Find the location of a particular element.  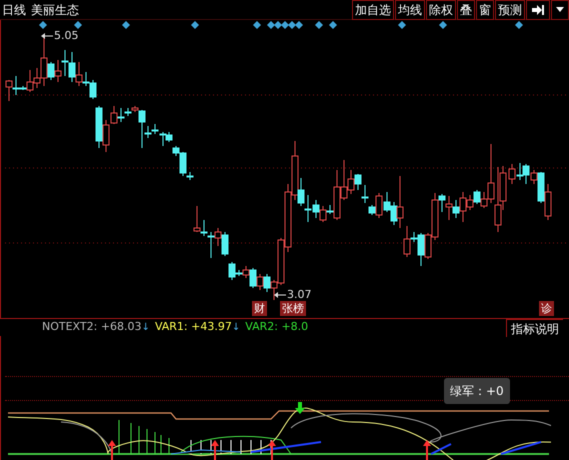

period-label: 日线 is located at coordinates (13, 9).